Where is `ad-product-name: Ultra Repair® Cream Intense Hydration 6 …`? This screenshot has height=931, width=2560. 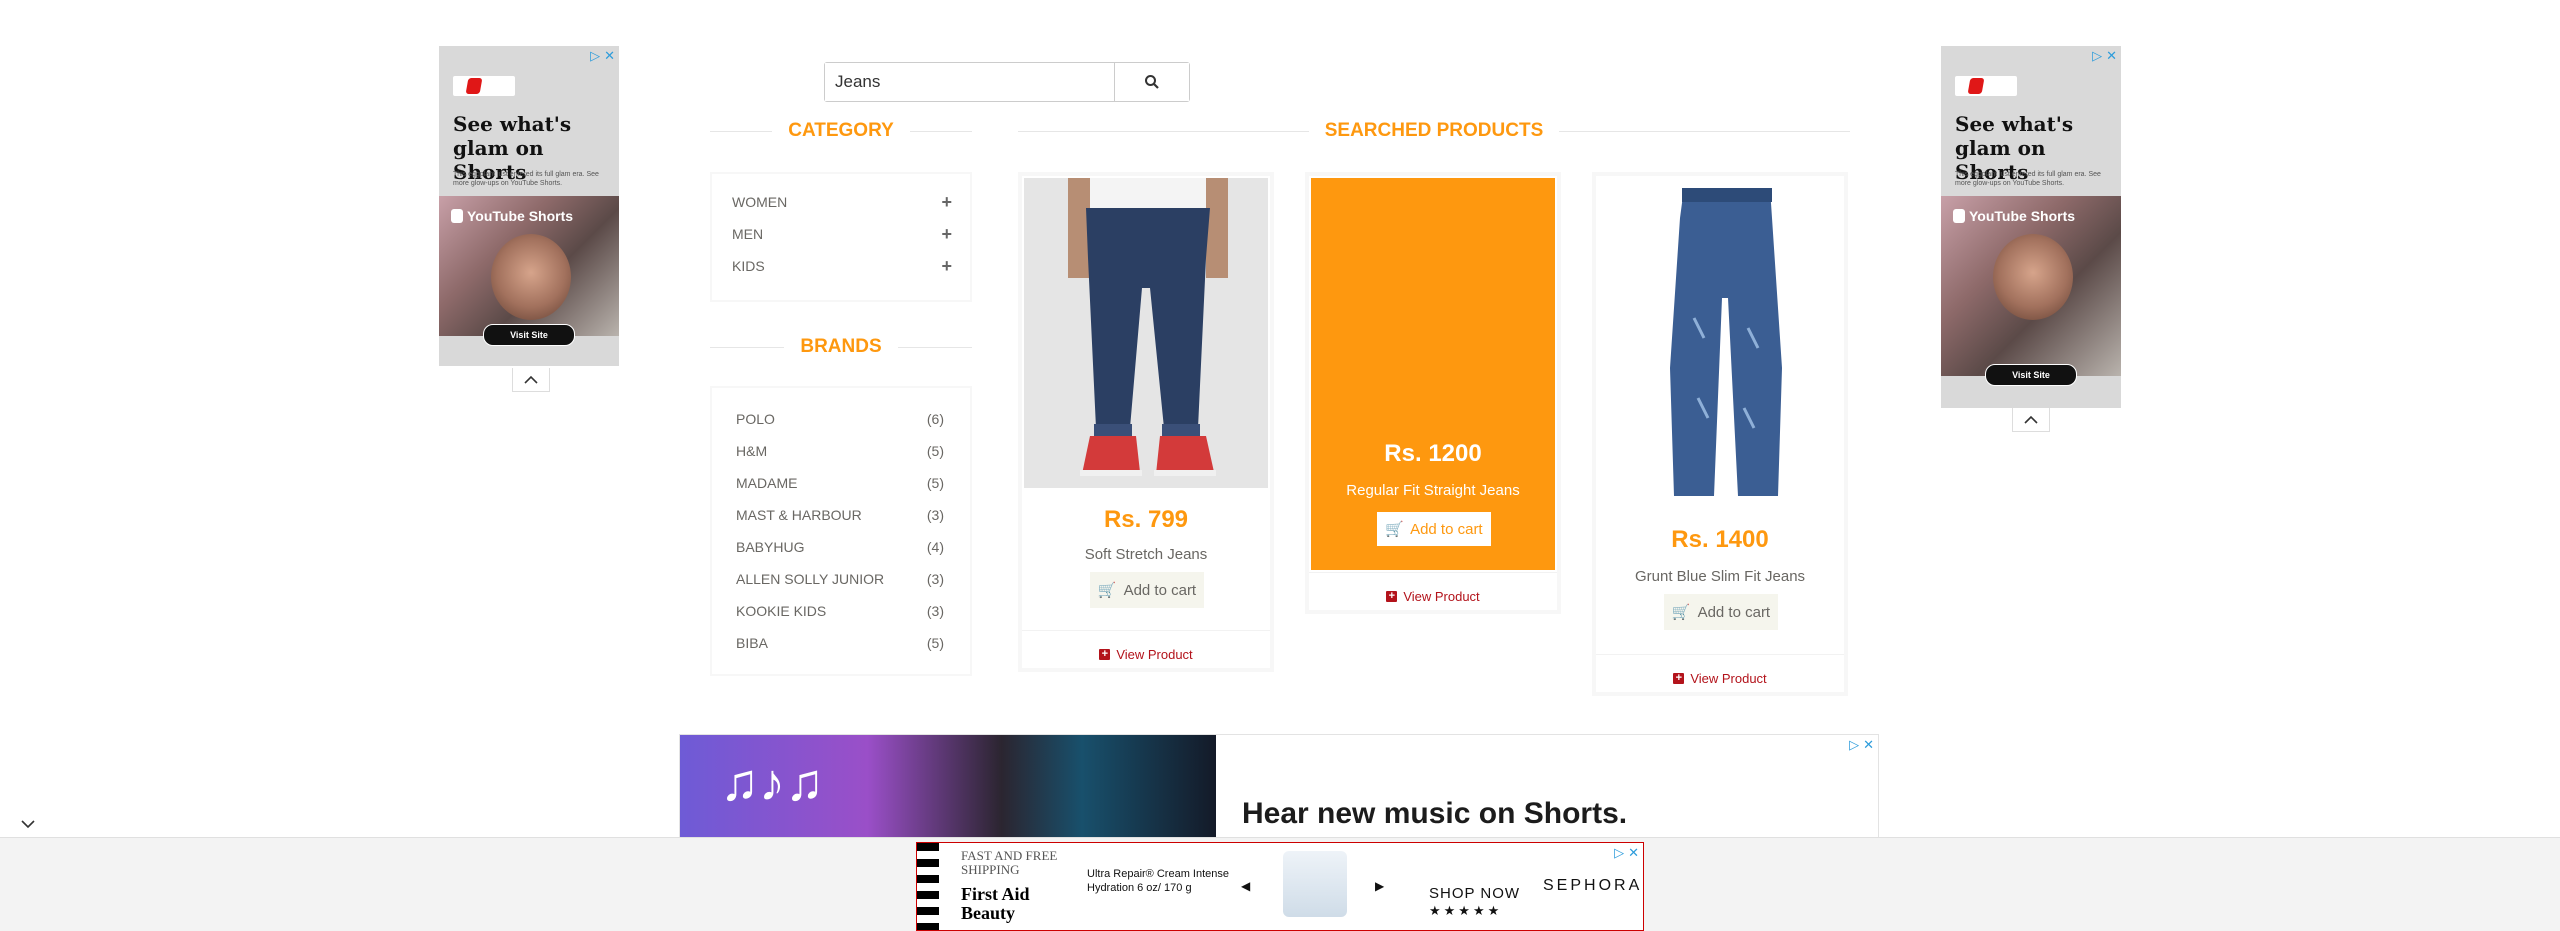 ad-product-name: Ultra Repair® Cream Intense Hydration 6 … is located at coordinates (1158, 881).